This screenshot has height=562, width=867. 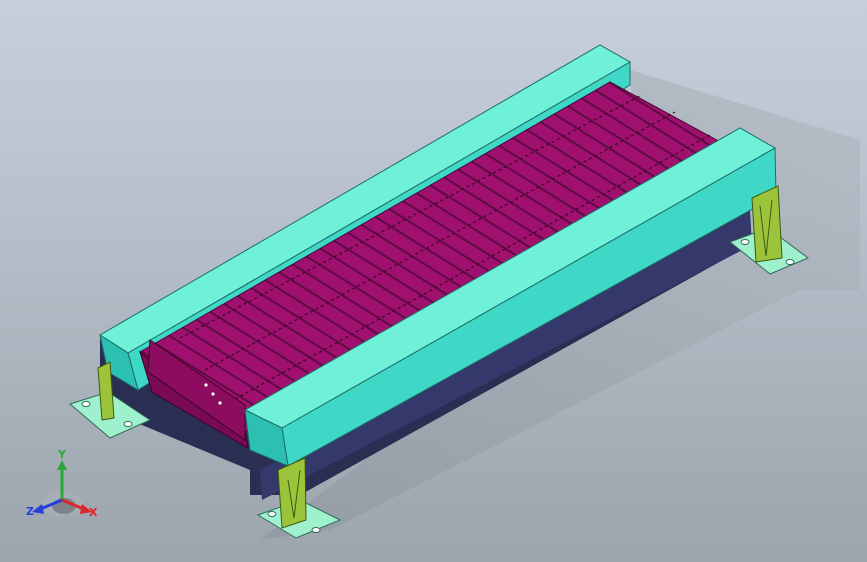 What do you see at coordinates (292, 493) in the screenshot?
I see `bracket-front-left` at bounding box center [292, 493].